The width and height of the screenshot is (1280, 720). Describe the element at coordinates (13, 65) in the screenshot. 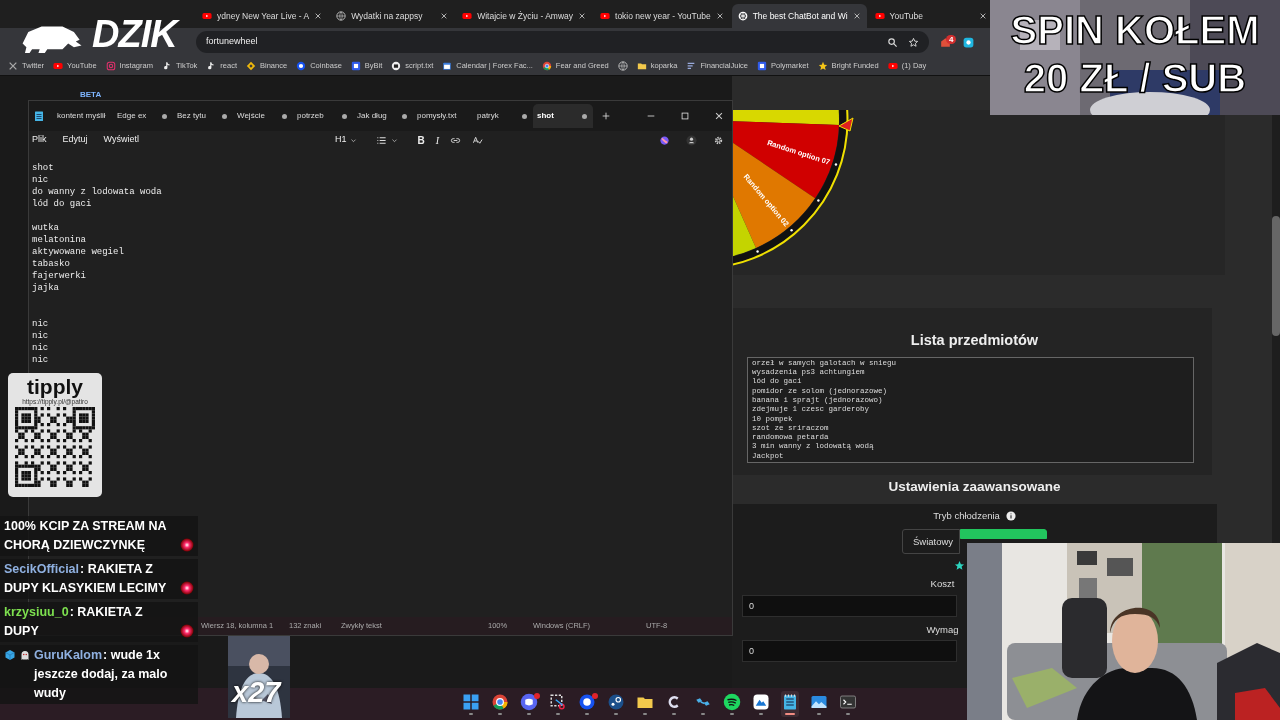

I see `cross-mark-icon` at that location.